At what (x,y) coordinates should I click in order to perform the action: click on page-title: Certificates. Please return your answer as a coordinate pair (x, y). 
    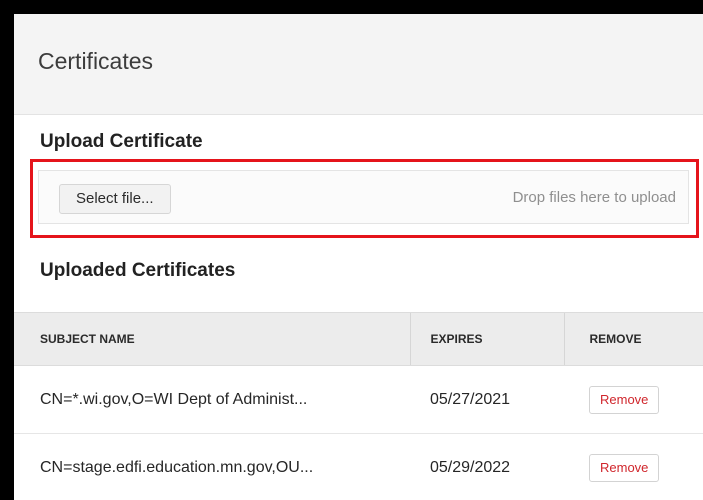
    Looking at the image, I should click on (96, 61).